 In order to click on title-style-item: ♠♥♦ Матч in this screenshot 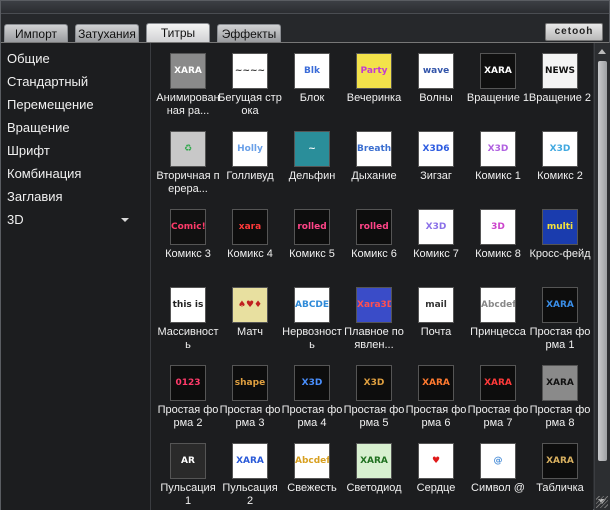, I will do `click(250, 317)`.